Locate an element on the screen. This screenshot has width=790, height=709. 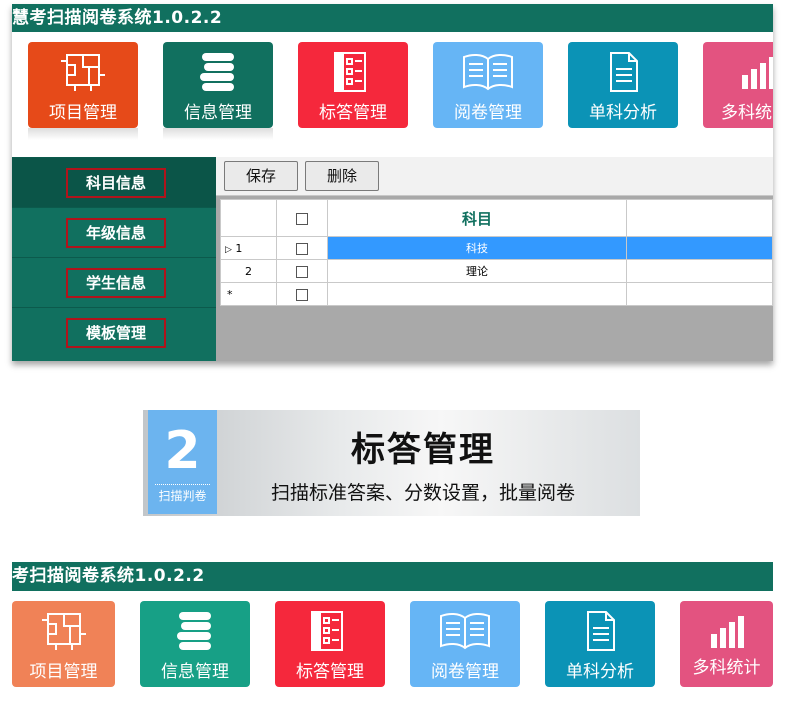
sidebar-button: 学生信息 is located at coordinates (116, 283).